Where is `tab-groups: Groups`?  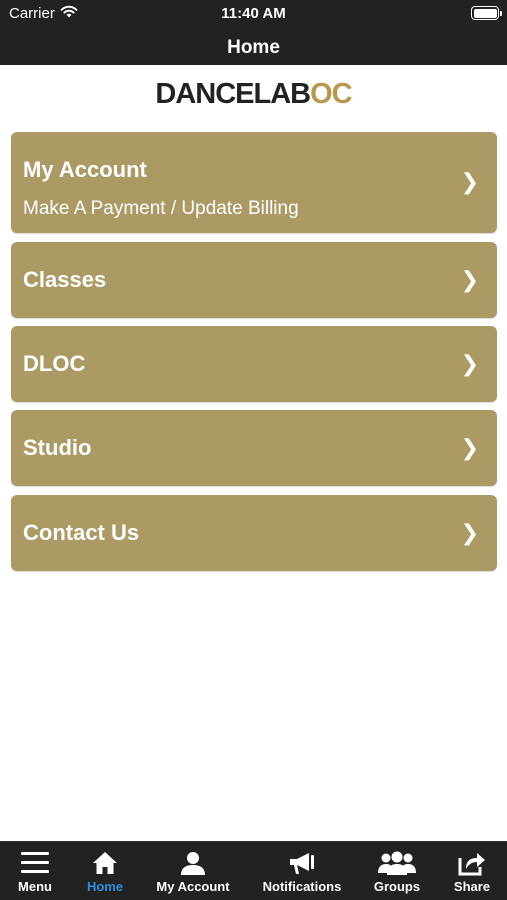 tab-groups: Groups is located at coordinates (397, 871).